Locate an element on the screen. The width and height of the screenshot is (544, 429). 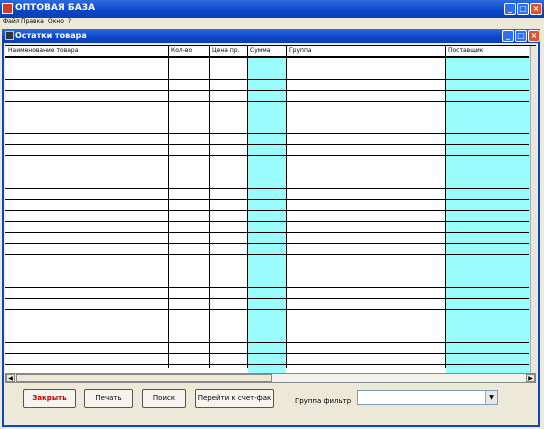
app-title-bar: ОПТОВАЯ БАЗА _ □ × is located at coordinates (272, 9).